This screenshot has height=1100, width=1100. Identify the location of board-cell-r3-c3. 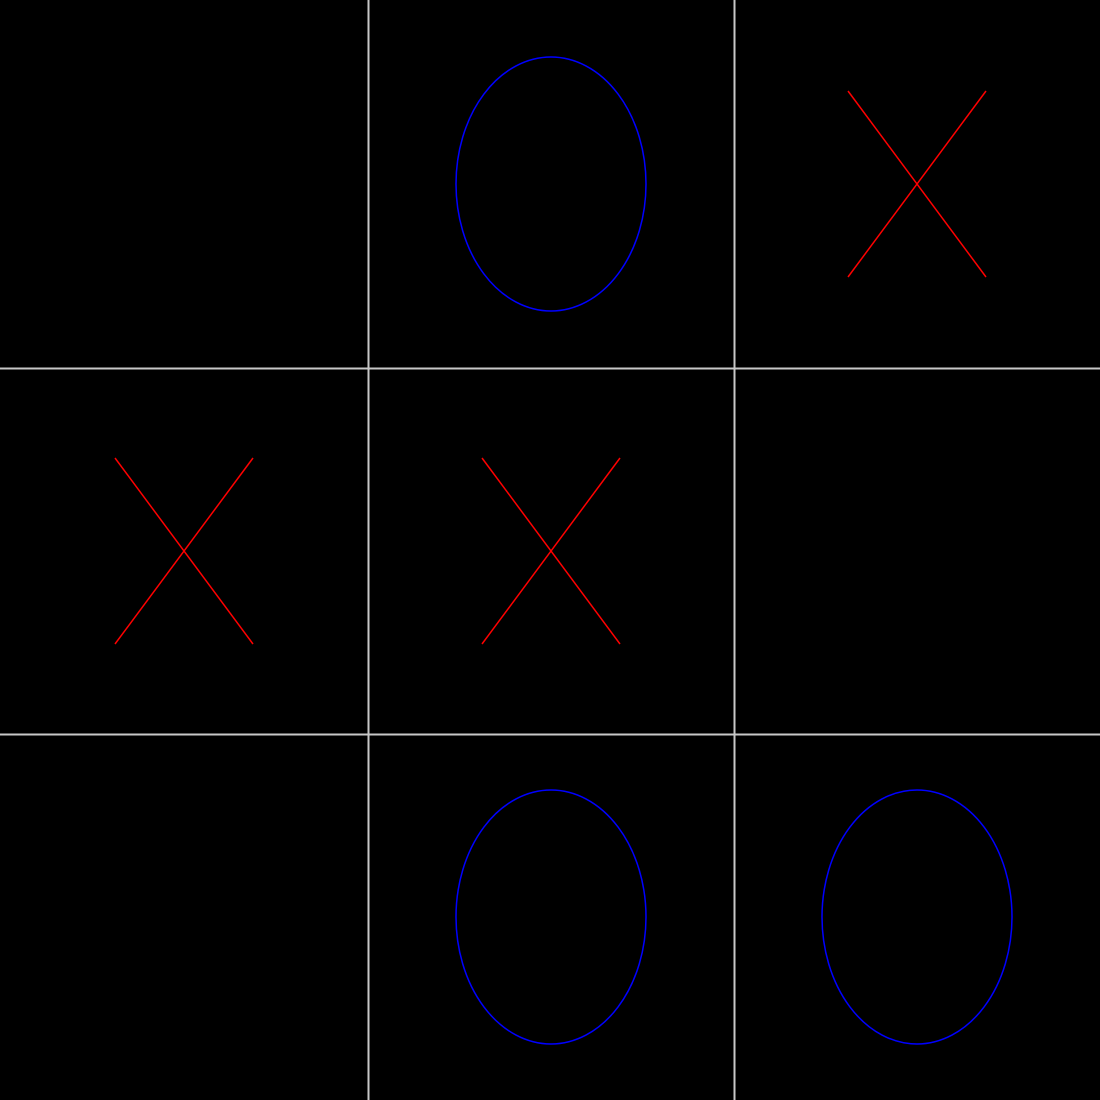
(917, 917).